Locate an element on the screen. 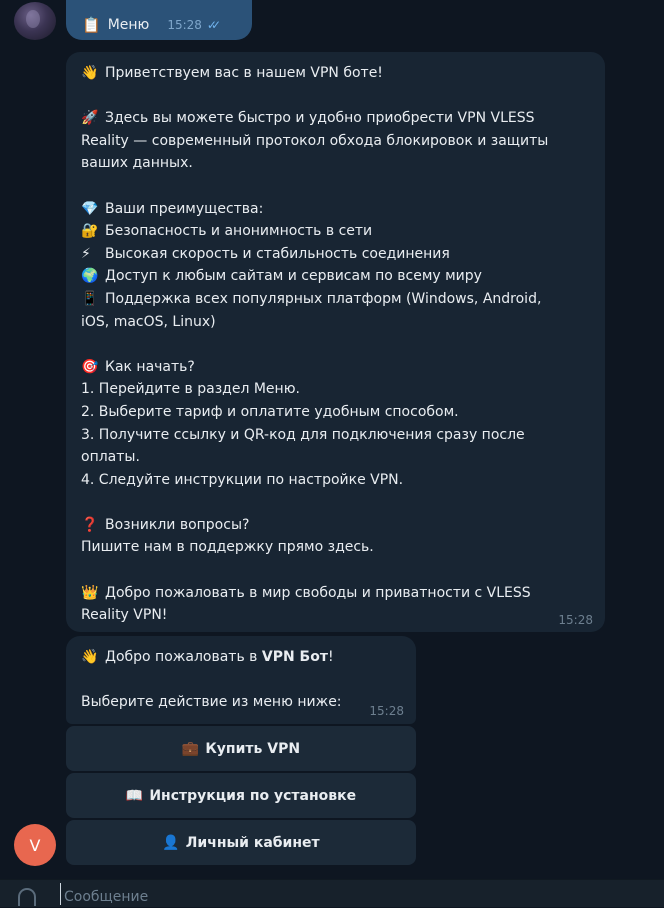  avatar-image is located at coordinates (33, 19).